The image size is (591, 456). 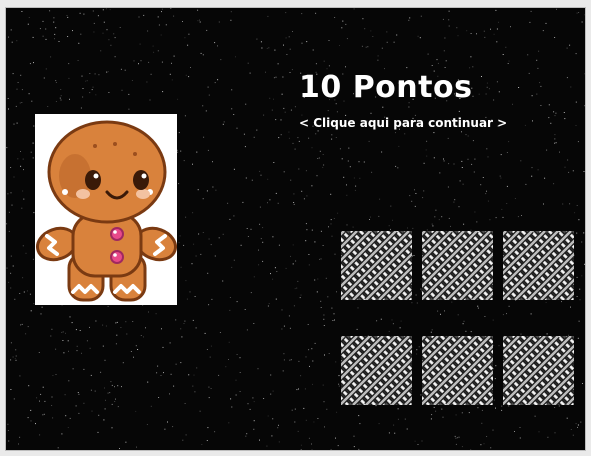 What do you see at coordinates (403, 123) in the screenshot?
I see `continue-link: < Clique aqui para continuar >` at bounding box center [403, 123].